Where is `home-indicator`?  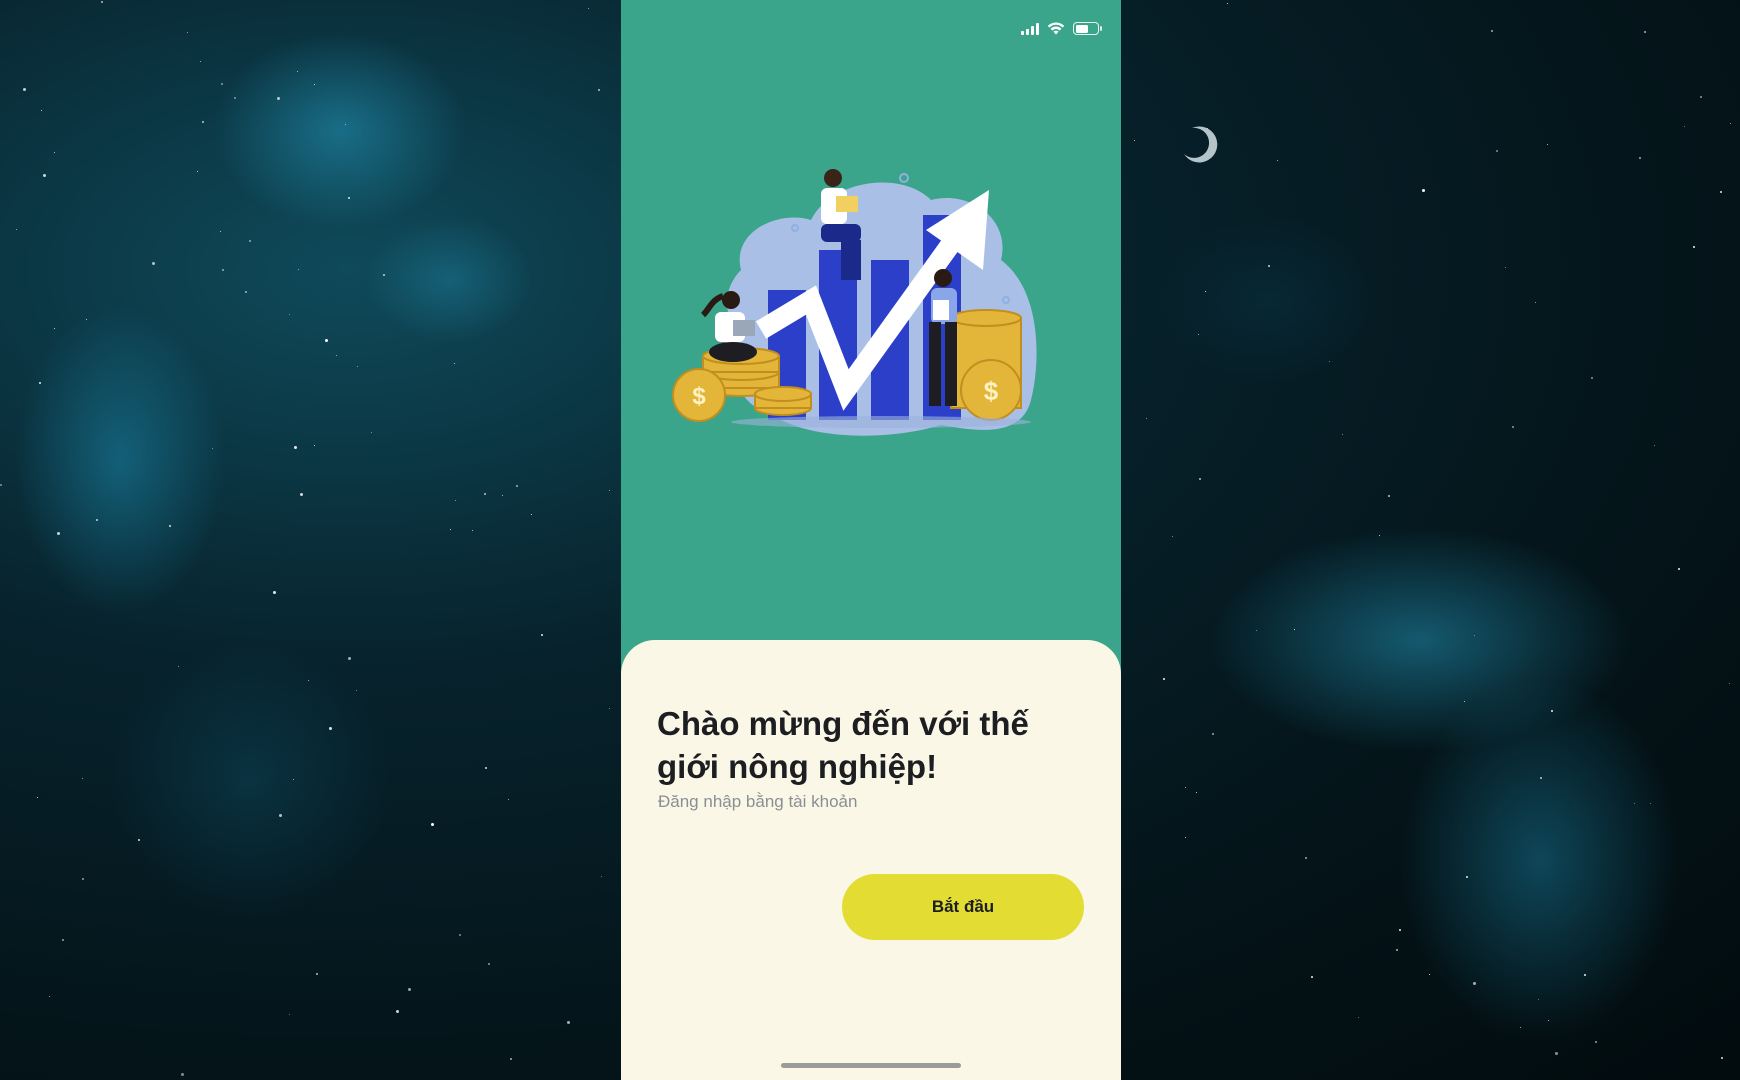 home-indicator is located at coordinates (871, 1065).